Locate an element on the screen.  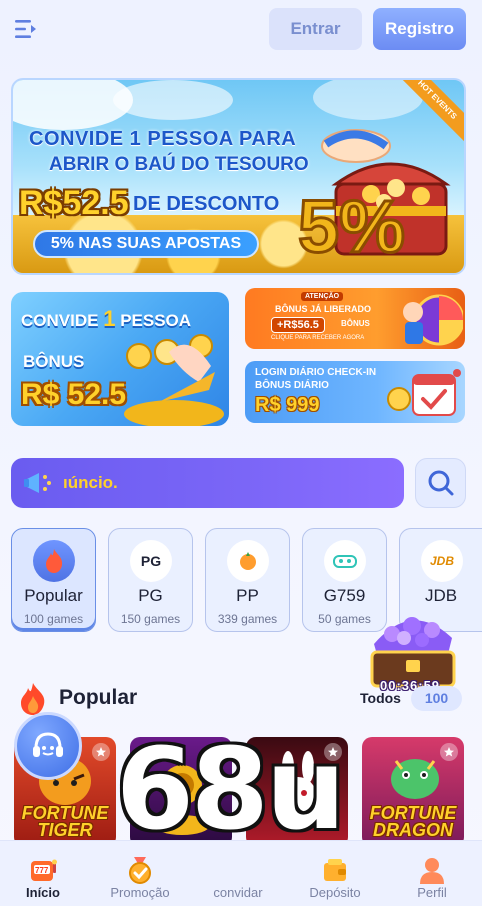
search-icon is located at coordinates (440, 483).